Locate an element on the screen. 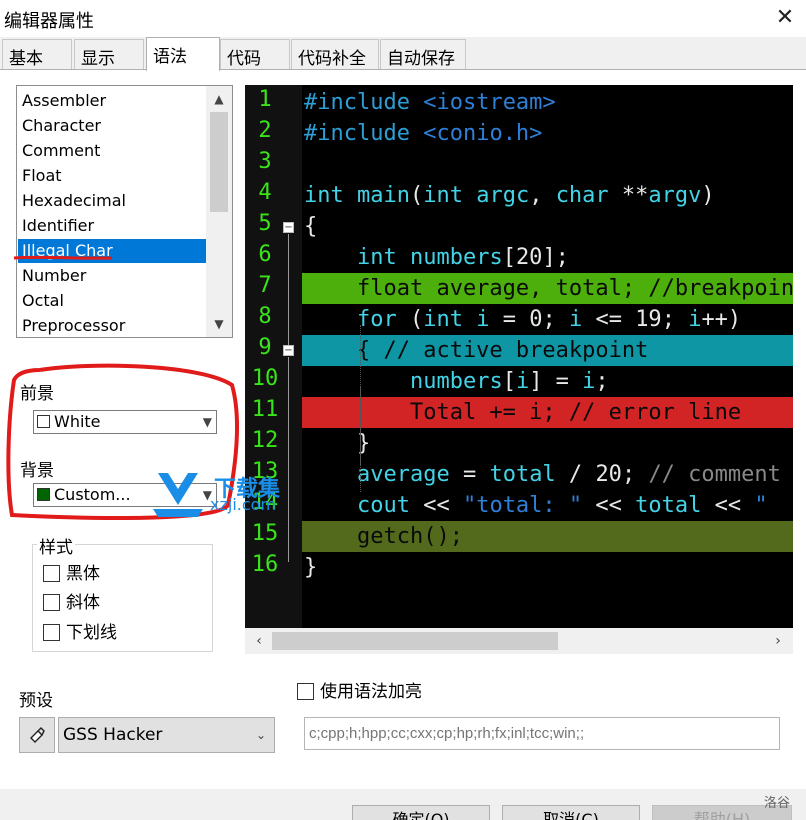  line-number: 4 is located at coordinates (265, 192).